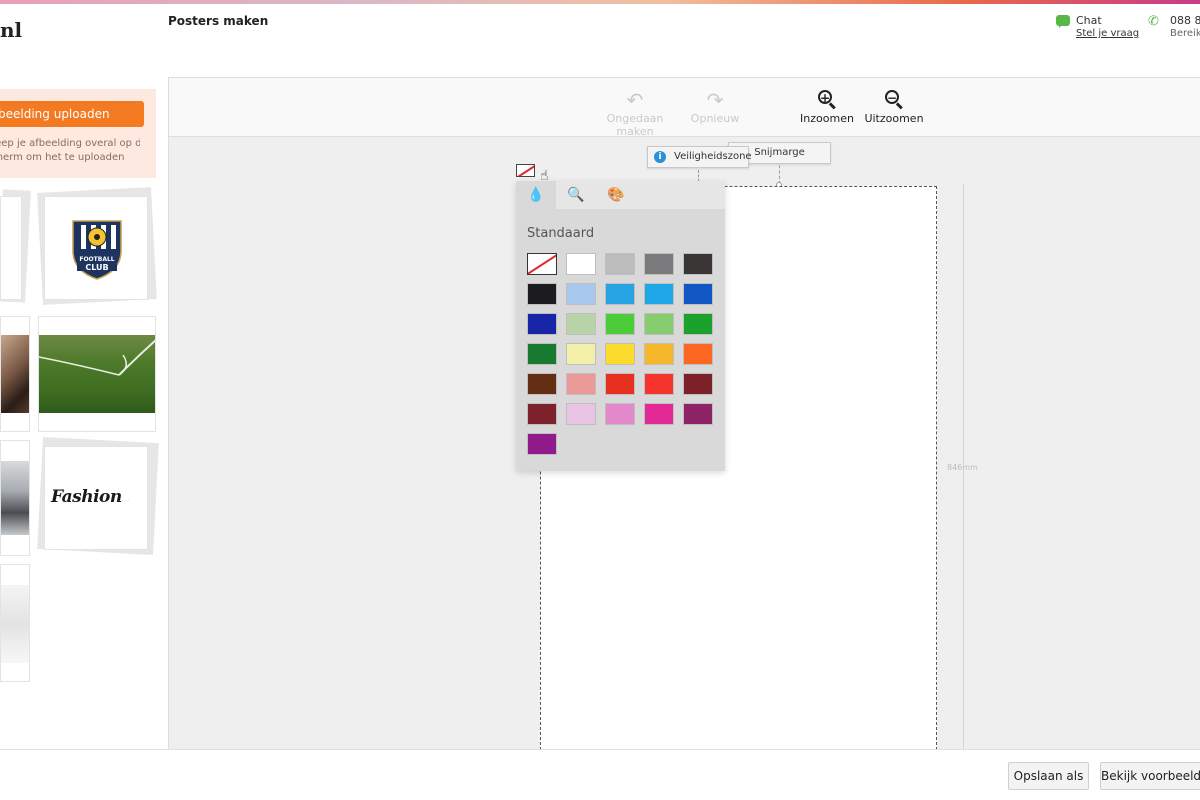 Image resolution: width=1200 pixels, height=800 pixels. I want to click on football-club-logo: FOOTBALL CLUB, so click(97, 250).